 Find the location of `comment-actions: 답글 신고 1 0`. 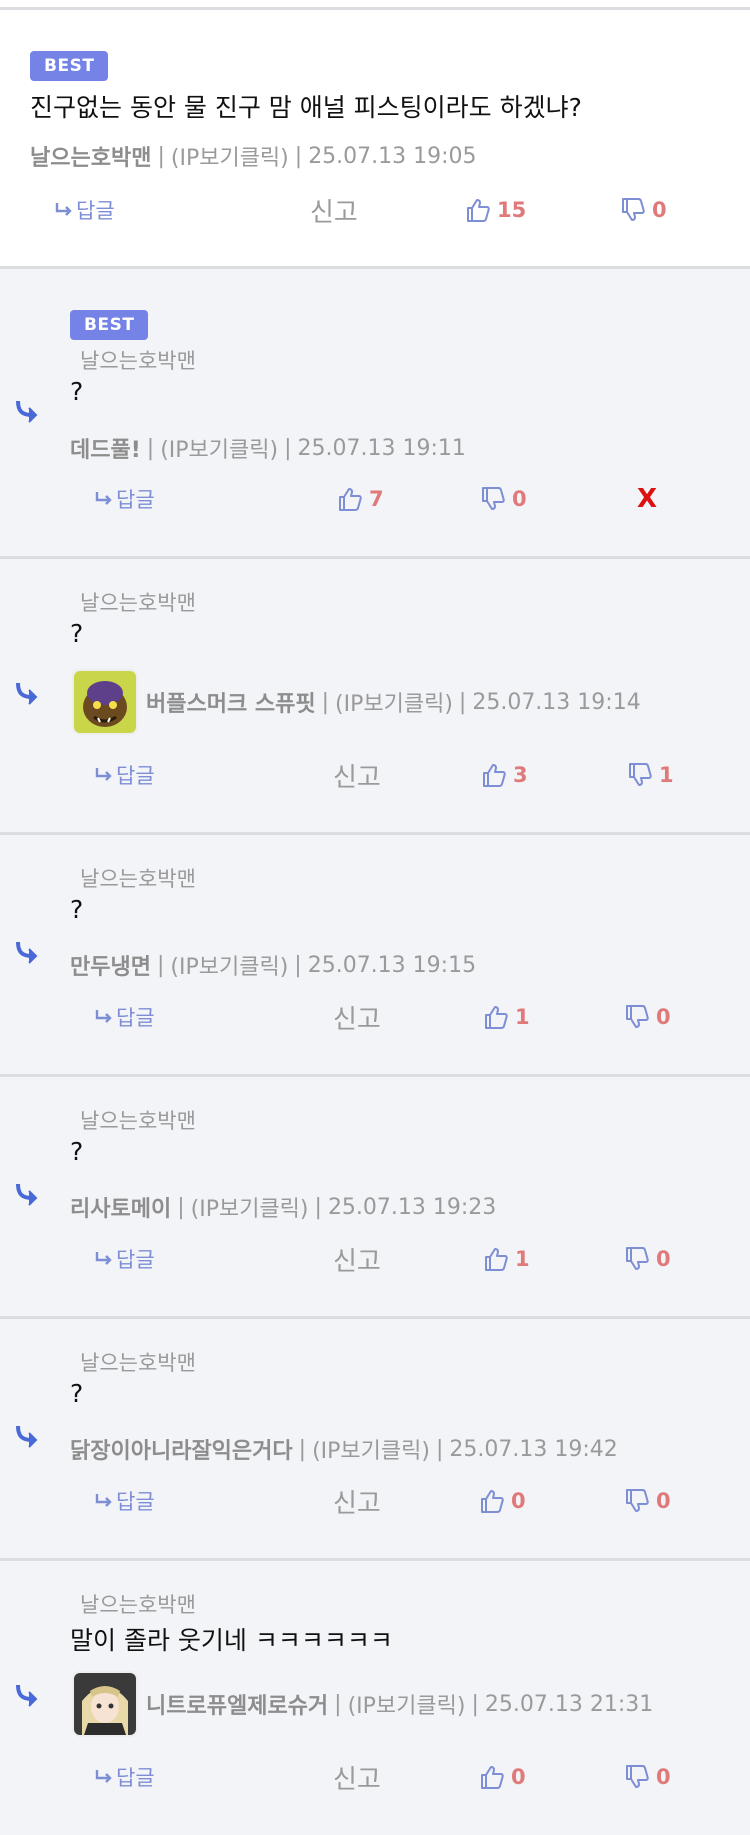

comment-actions: 답글 신고 1 0 is located at coordinates (375, 1017).